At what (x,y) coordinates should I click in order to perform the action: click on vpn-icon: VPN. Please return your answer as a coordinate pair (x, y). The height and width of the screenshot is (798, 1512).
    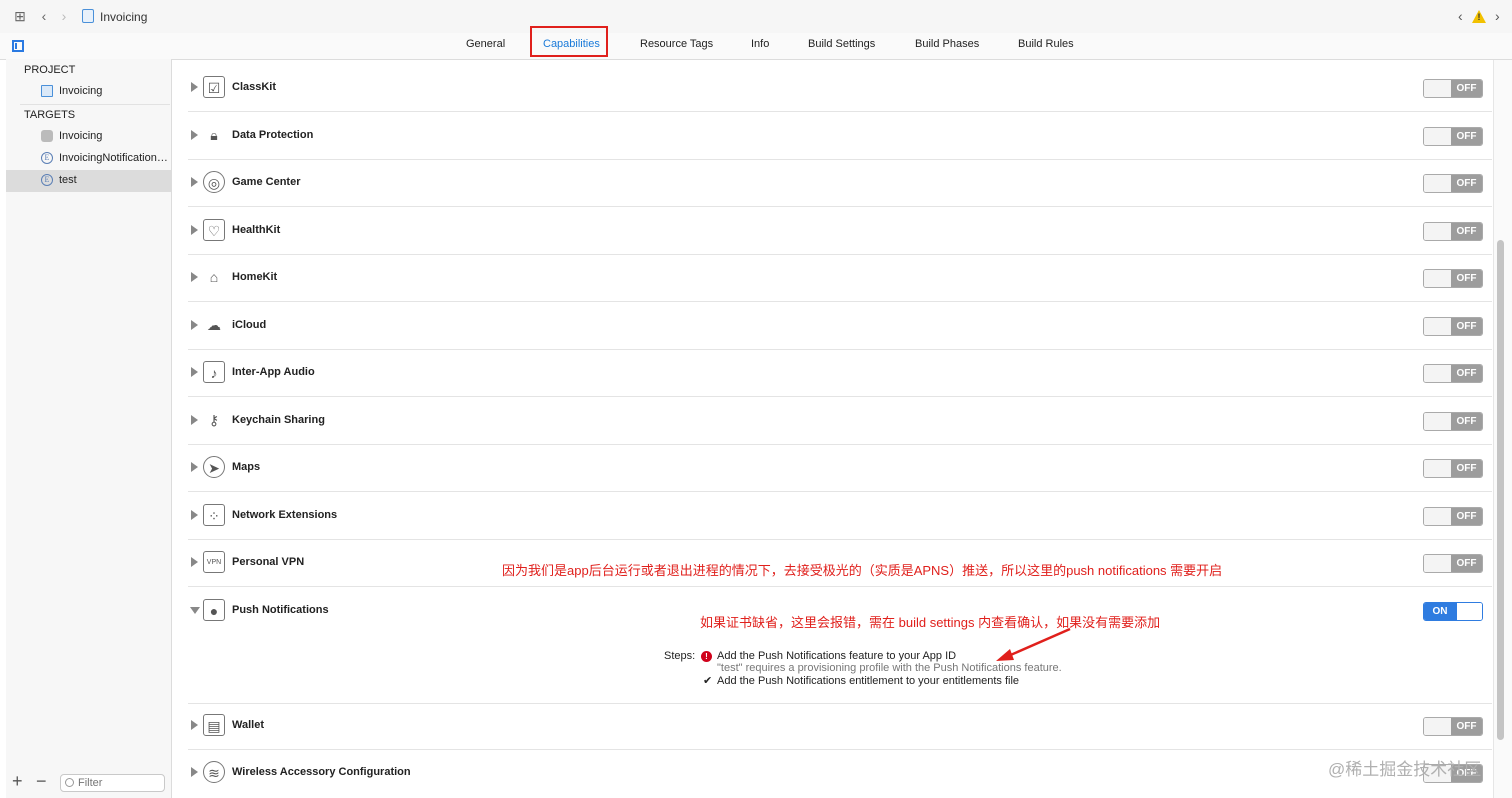
    Looking at the image, I should click on (214, 562).